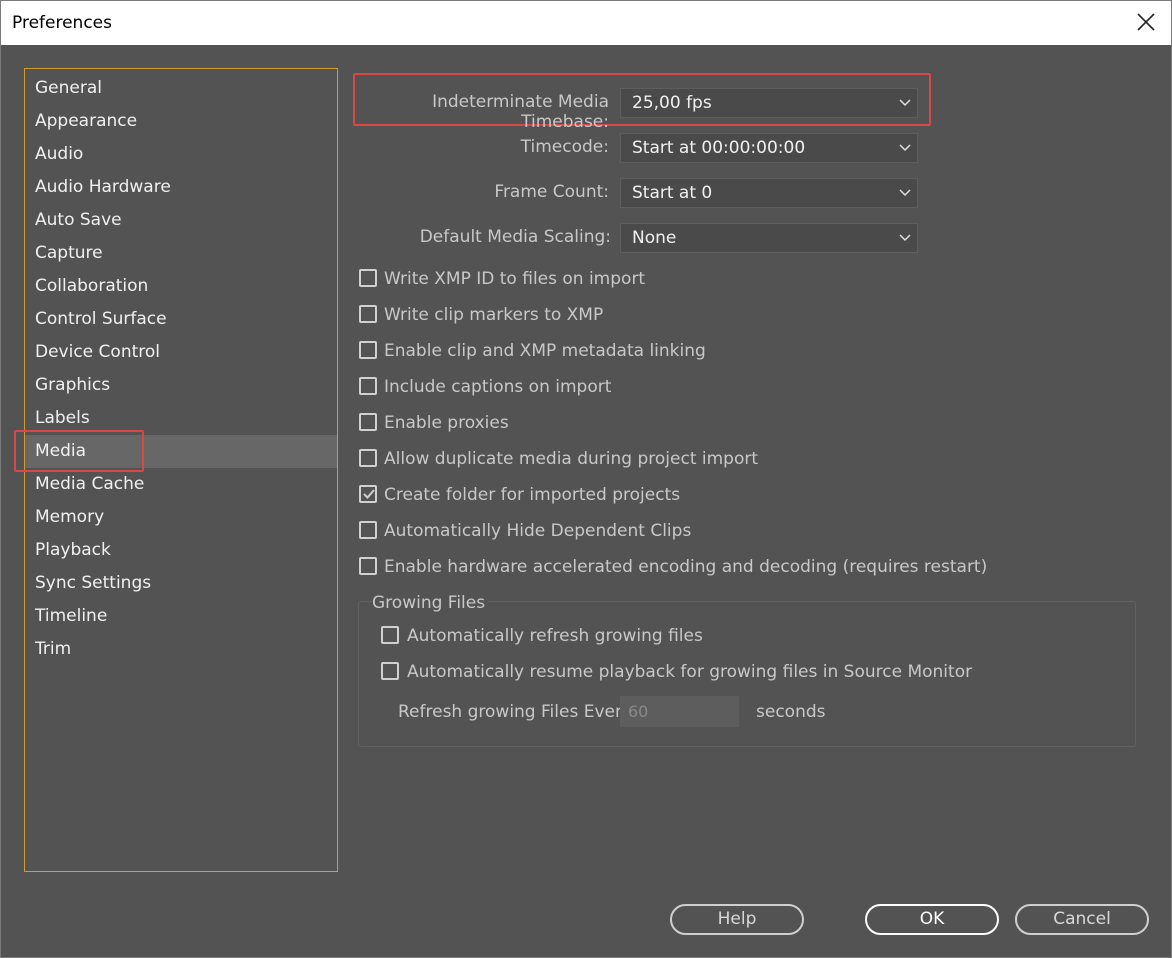  What do you see at coordinates (769, 193) in the screenshot?
I see `frame-count-dropdown: Start at 0` at bounding box center [769, 193].